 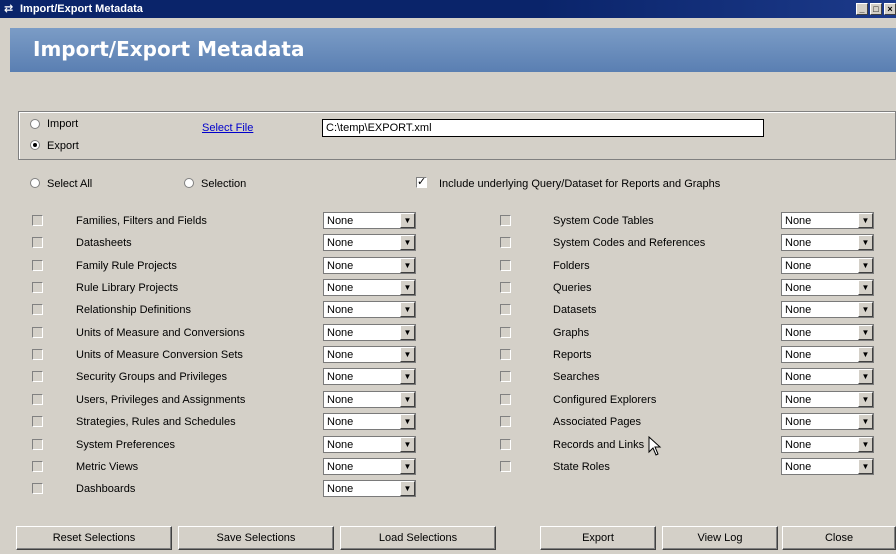 I want to click on export-radio, so click(x=35, y=145).